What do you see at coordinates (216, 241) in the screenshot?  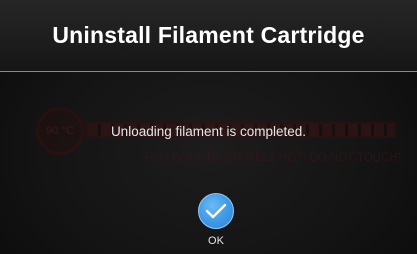 I see `ok-label: OK` at bounding box center [216, 241].